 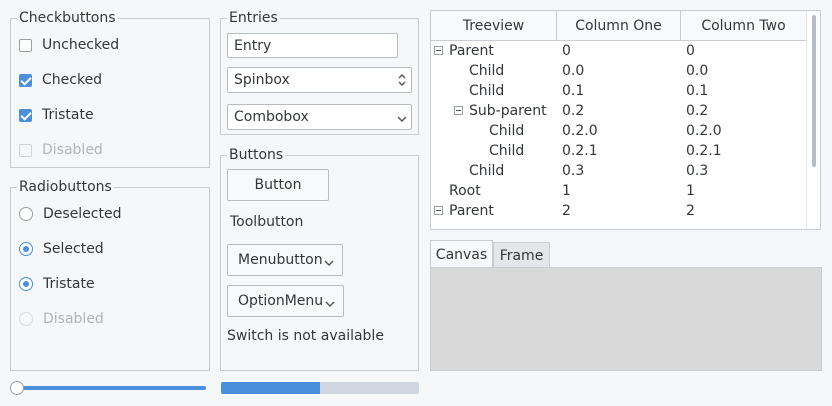 I want to click on treeview-heading-tree: Treeview, so click(x=494, y=26).